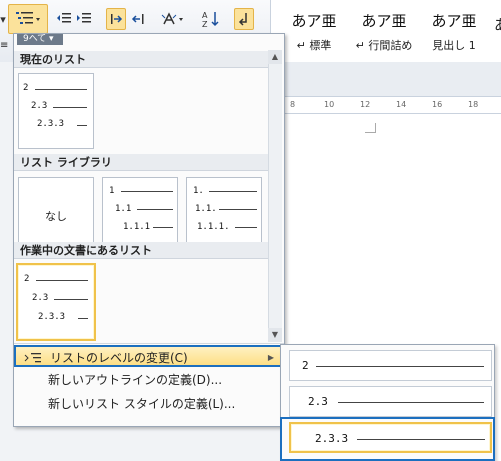 The height and width of the screenshot is (461, 501). Describe the element at coordinates (384, 32) in the screenshot. I see `style-no-spacing: あア亜 ↵ 行間詰め` at that location.